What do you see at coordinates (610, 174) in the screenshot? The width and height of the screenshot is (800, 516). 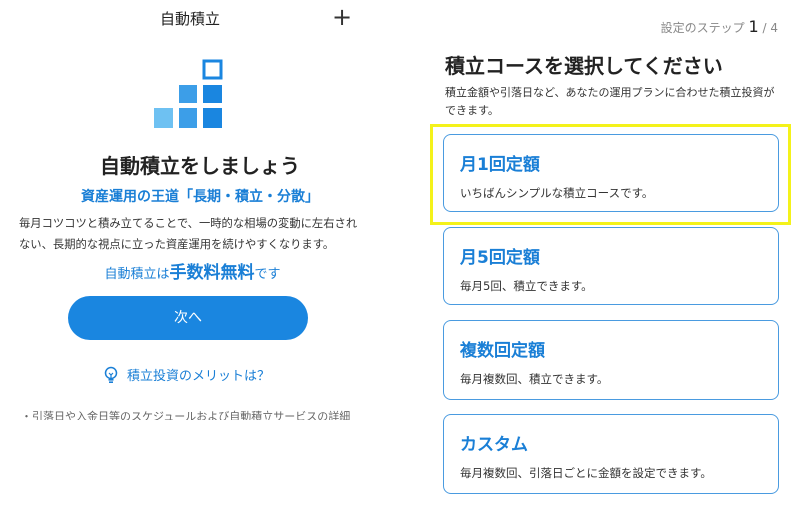 I see `selection-highlight` at bounding box center [610, 174].